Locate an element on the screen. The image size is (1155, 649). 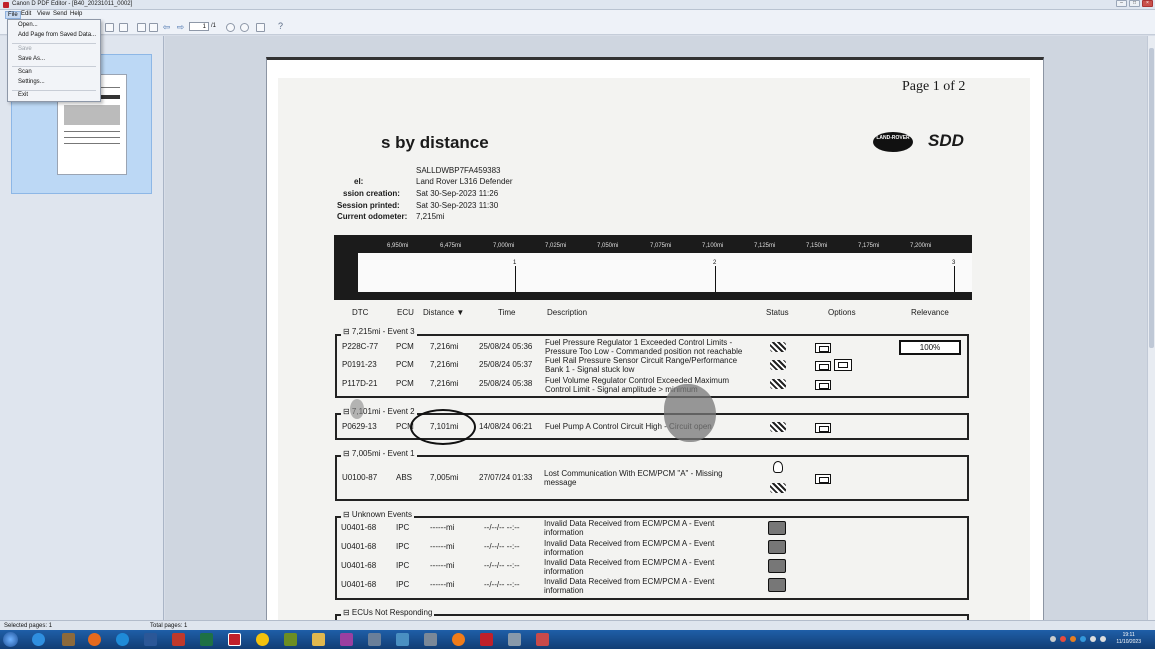
menu-send: Send is located at coordinates (60, 14).